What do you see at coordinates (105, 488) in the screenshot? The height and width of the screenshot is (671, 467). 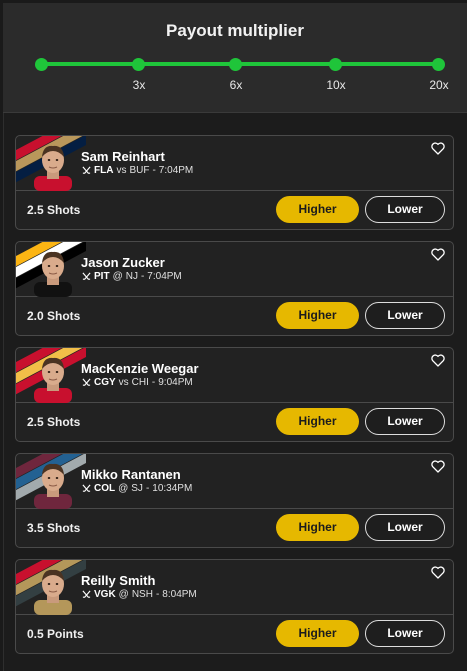 I see `team-abbr: COL` at bounding box center [105, 488].